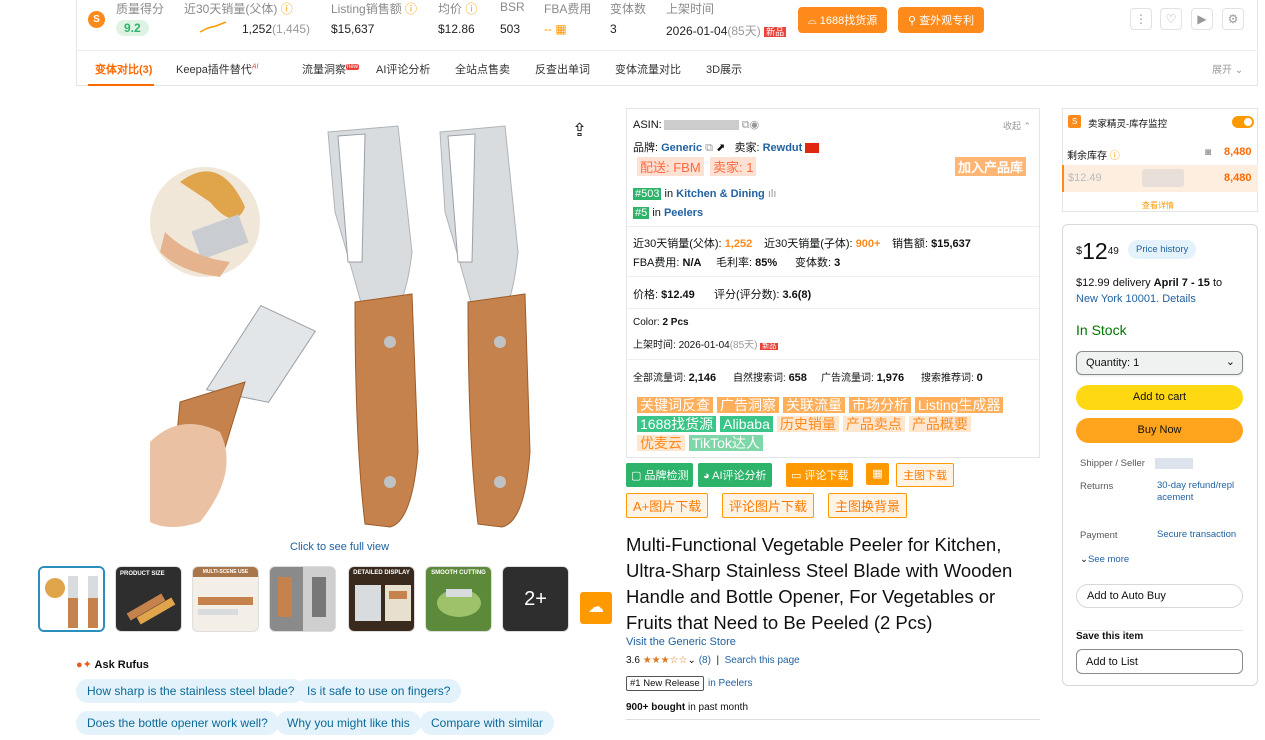 Image resolution: width=1265 pixels, height=740 pixels. Describe the element at coordinates (1017, 125) in the screenshot. I see `collapse-toggle: 收起 ⌃` at that location.